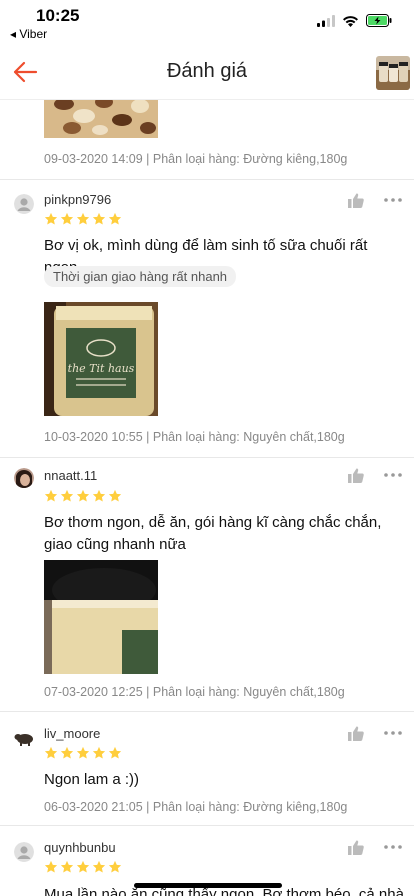 The height and width of the screenshot is (896, 414). Describe the element at coordinates (326, 20) in the screenshot. I see `signal-icon` at that location.